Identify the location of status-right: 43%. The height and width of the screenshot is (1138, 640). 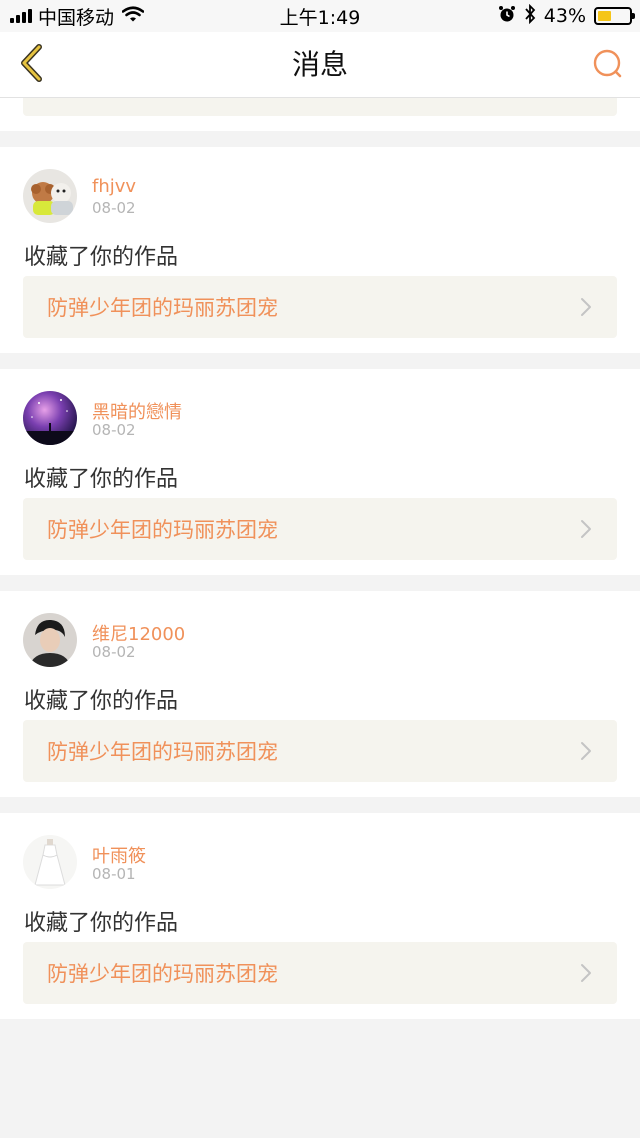
(566, 16).